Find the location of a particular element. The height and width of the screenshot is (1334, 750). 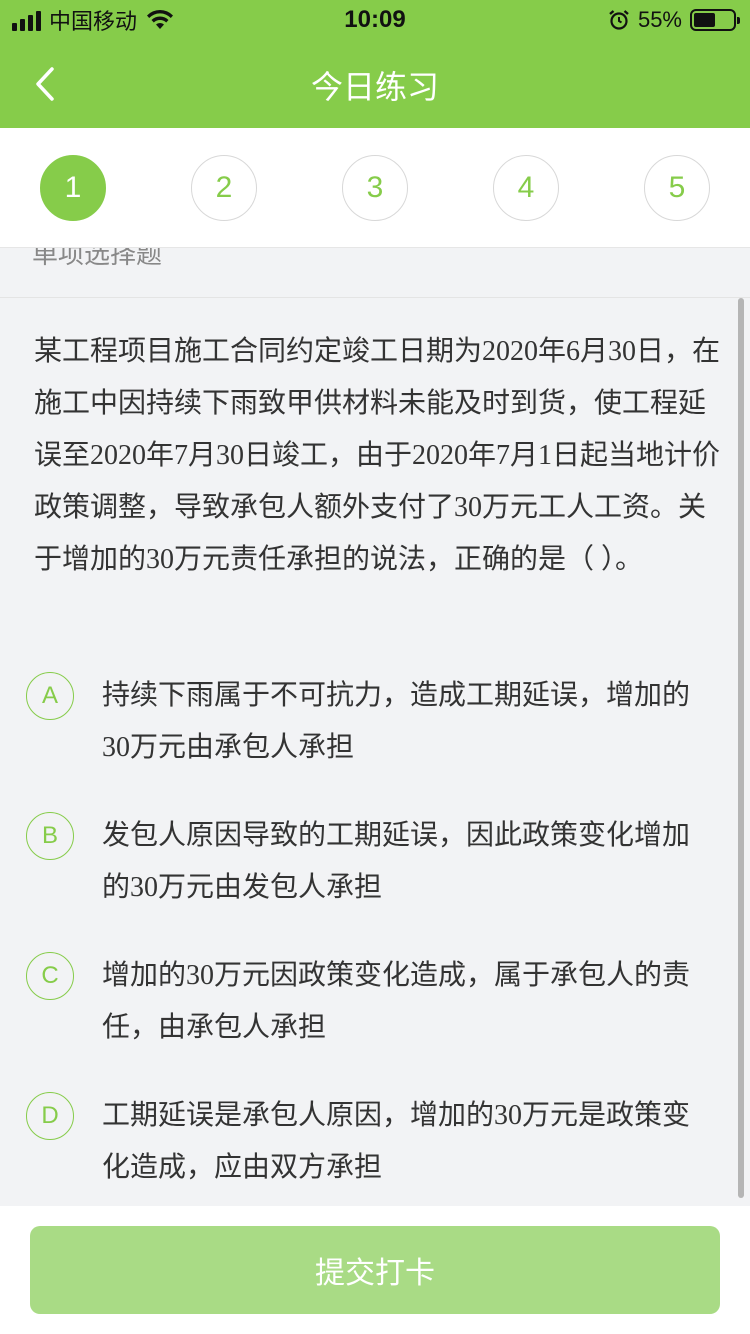

option-d: D 工期延误是承包人原因，增加的30万元是政策变化造成，应由双方承担 is located at coordinates (376, 1142).